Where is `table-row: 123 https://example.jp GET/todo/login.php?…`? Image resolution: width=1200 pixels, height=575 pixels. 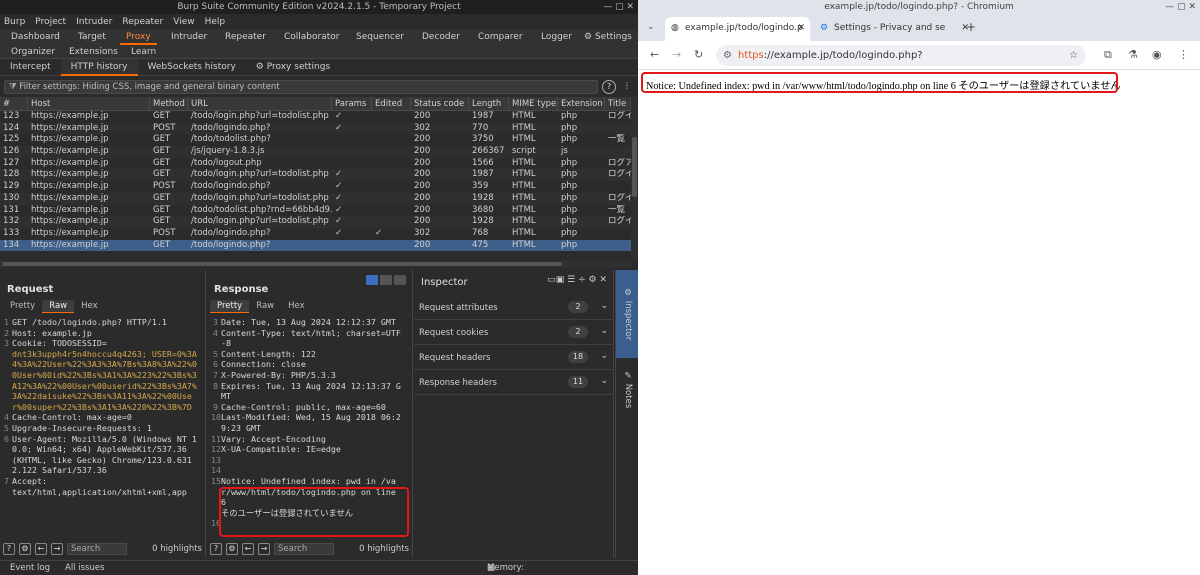
table-row: 123 https://example.jp GET/todo/login.php?… is located at coordinates (315, 117).